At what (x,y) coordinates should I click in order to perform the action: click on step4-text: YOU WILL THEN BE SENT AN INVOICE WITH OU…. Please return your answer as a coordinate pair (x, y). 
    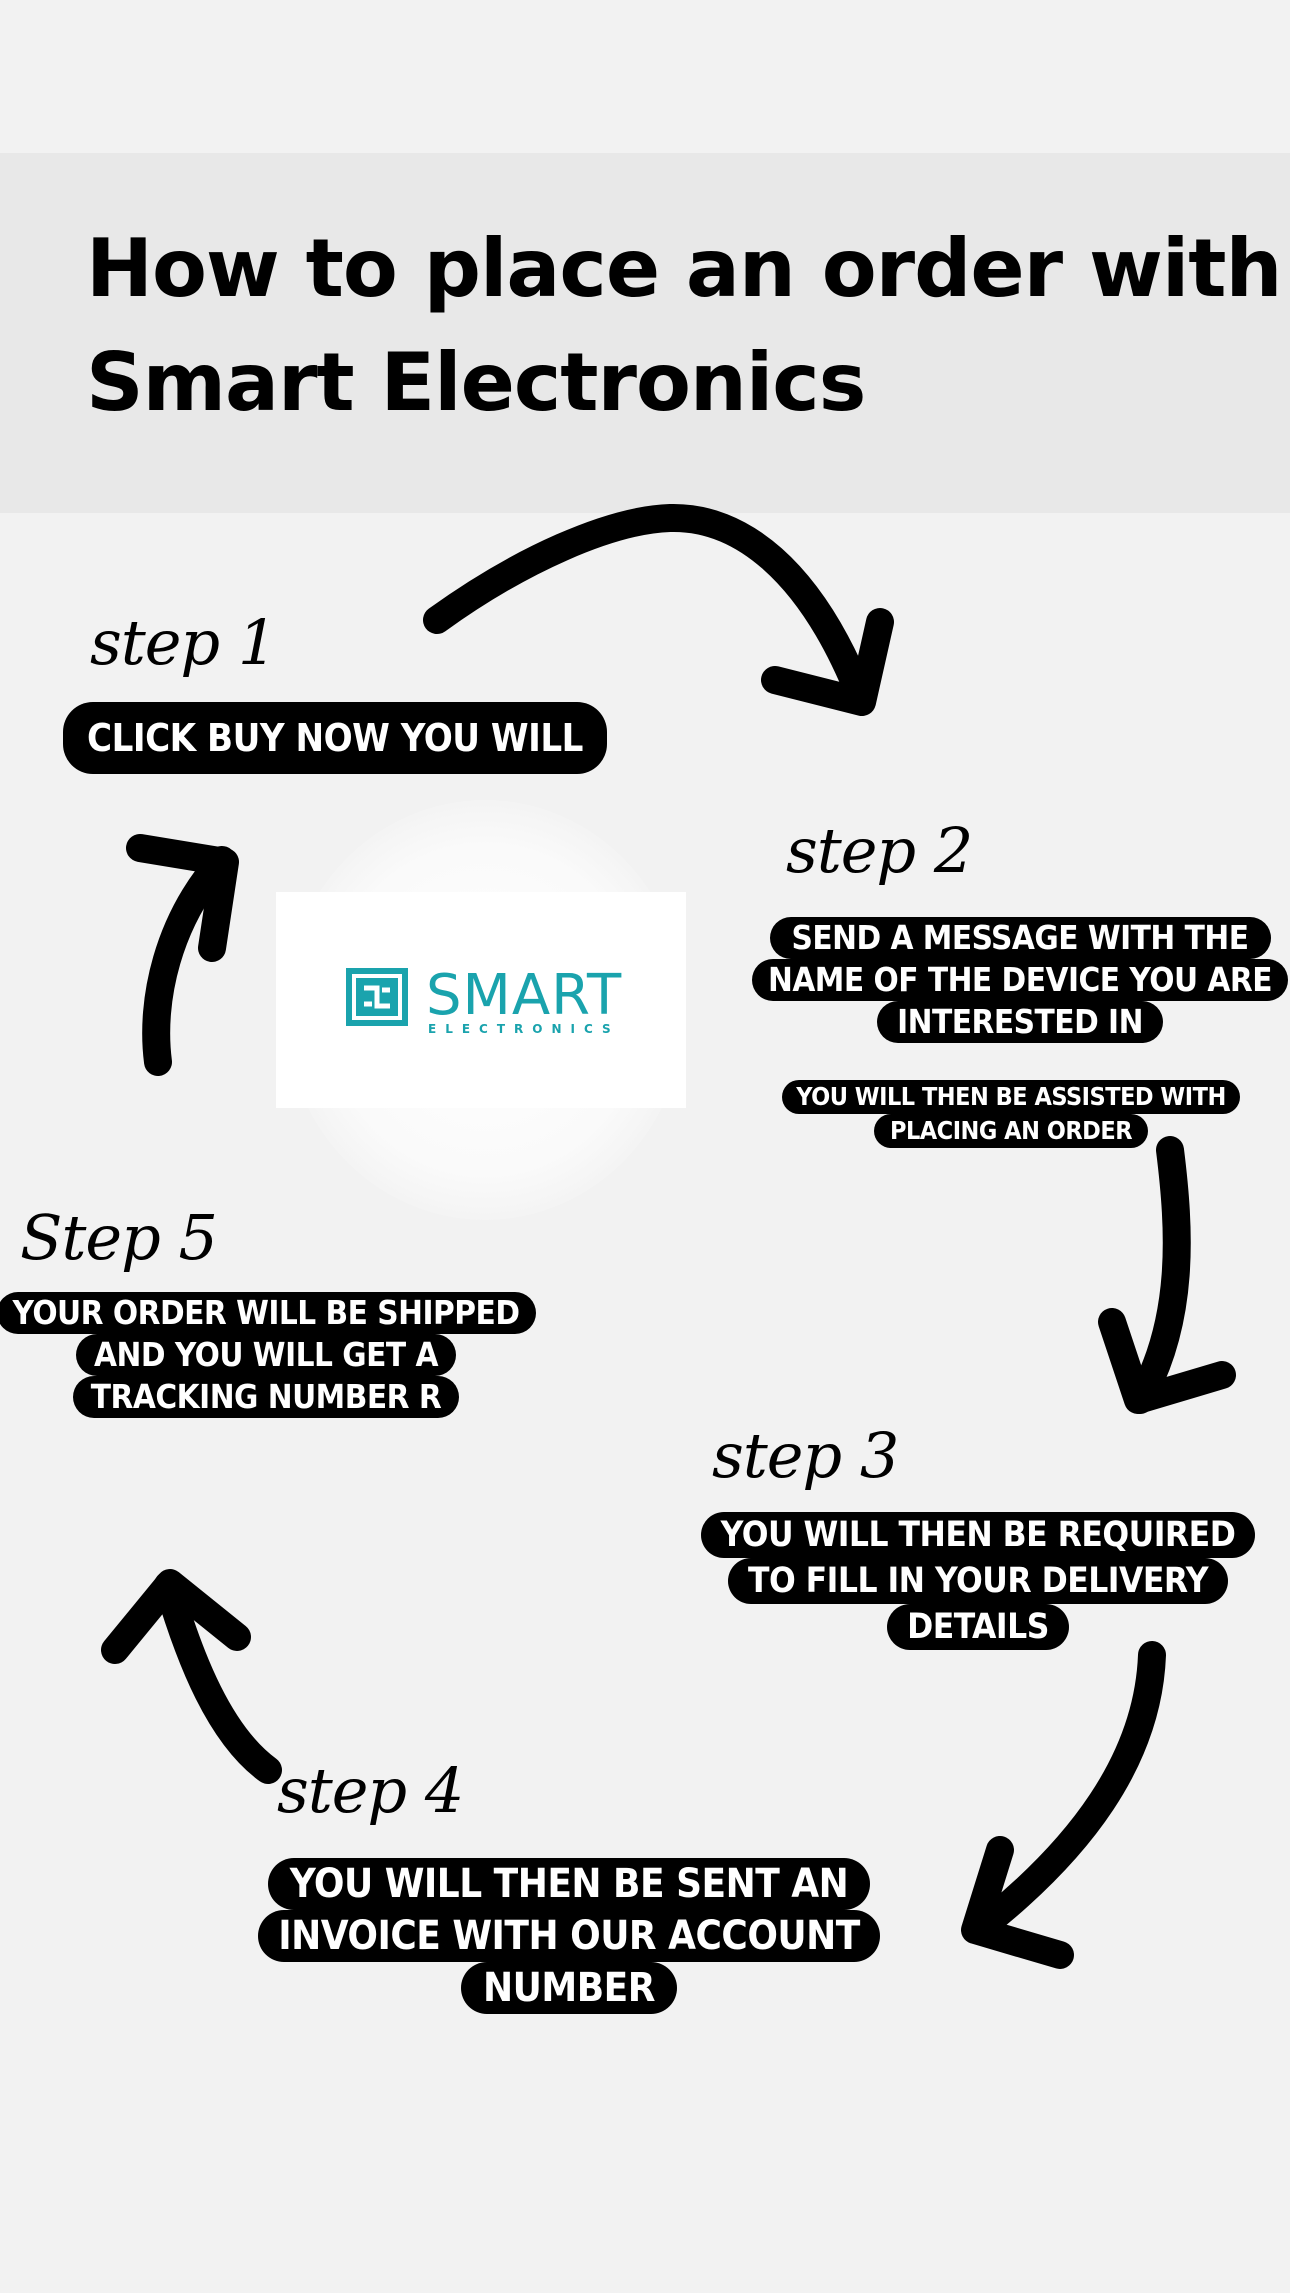
    Looking at the image, I should click on (569, 1936).